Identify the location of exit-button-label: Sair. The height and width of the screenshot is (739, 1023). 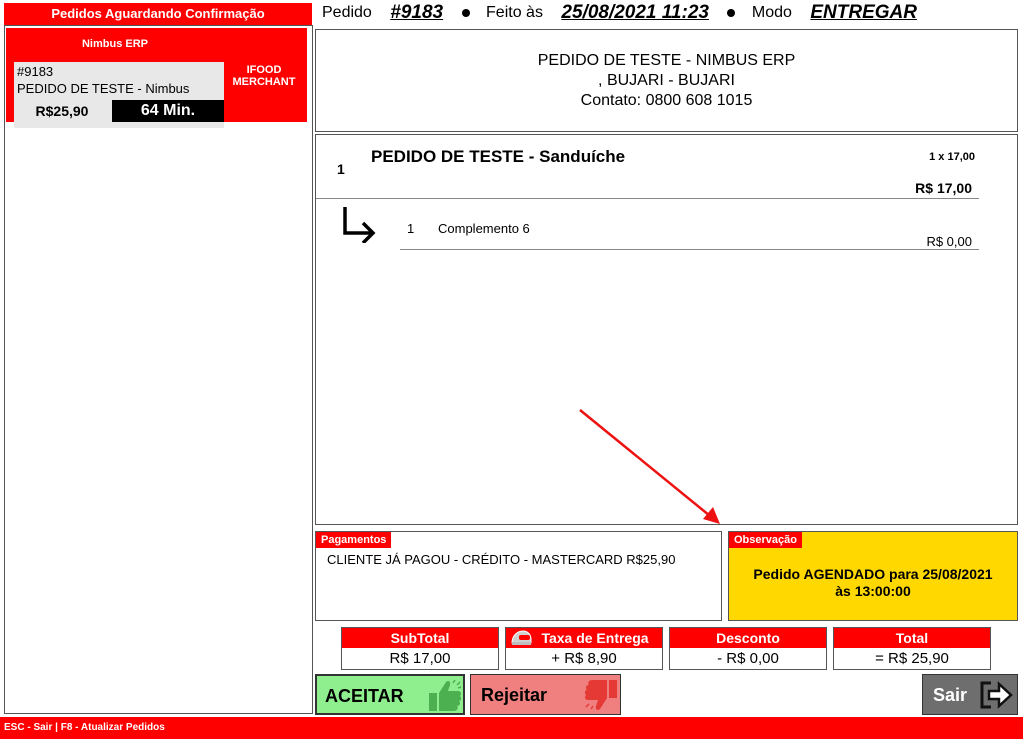
(950, 695).